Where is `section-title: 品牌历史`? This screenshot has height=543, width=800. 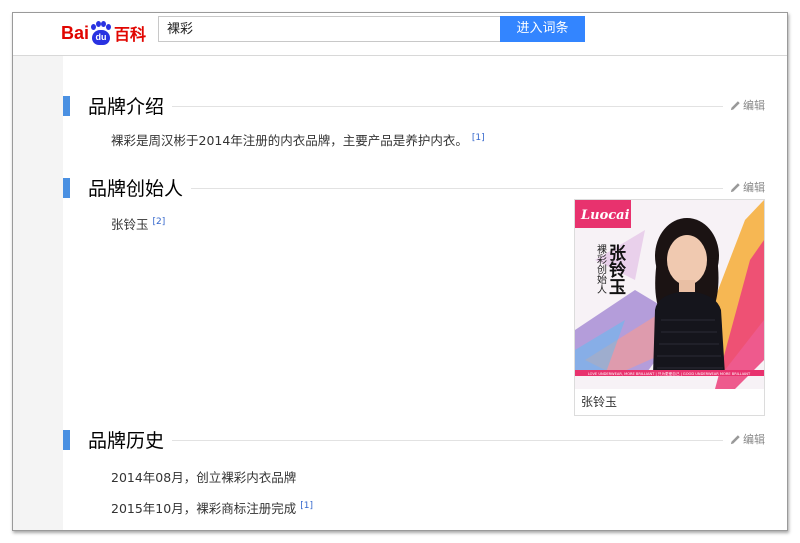
section-title: 品牌历史 is located at coordinates (130, 439).